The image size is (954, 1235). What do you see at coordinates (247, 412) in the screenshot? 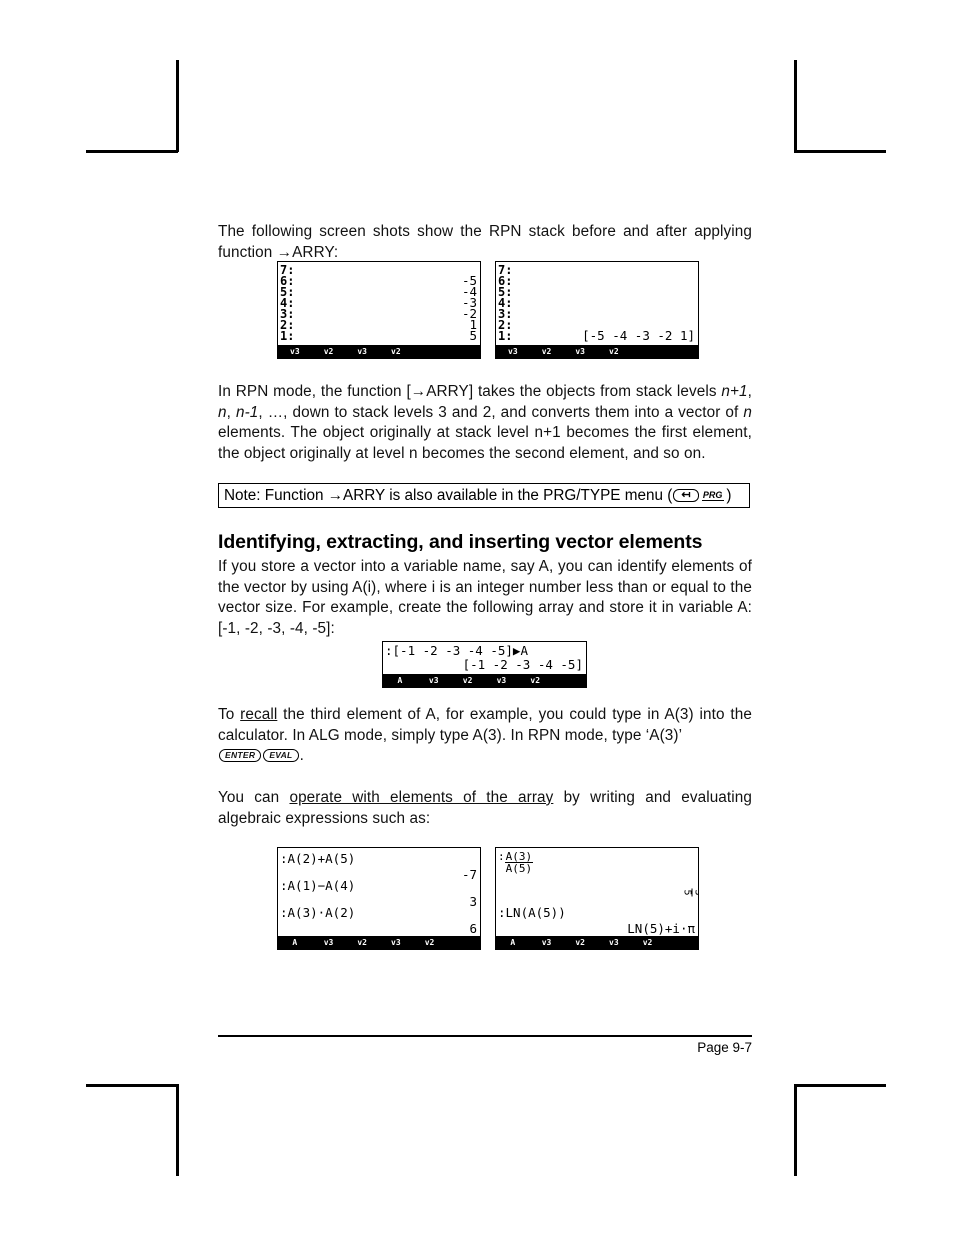
I see `rpn-var-n-minus-1: n-1` at bounding box center [247, 412].